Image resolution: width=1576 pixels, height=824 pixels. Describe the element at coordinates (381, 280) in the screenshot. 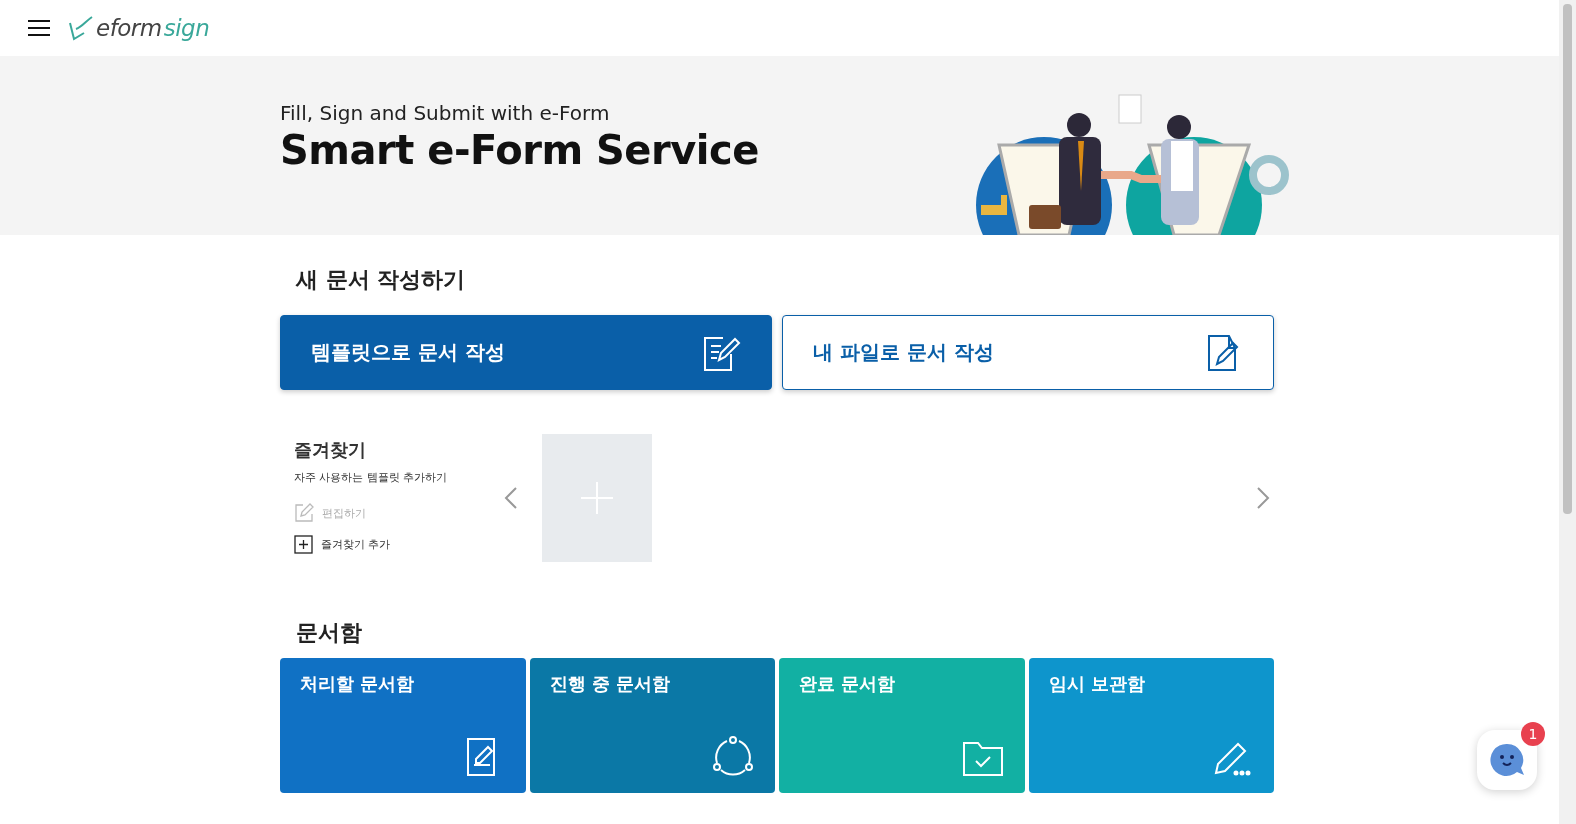

I see `section-title: 새 문서 작성하기` at that location.